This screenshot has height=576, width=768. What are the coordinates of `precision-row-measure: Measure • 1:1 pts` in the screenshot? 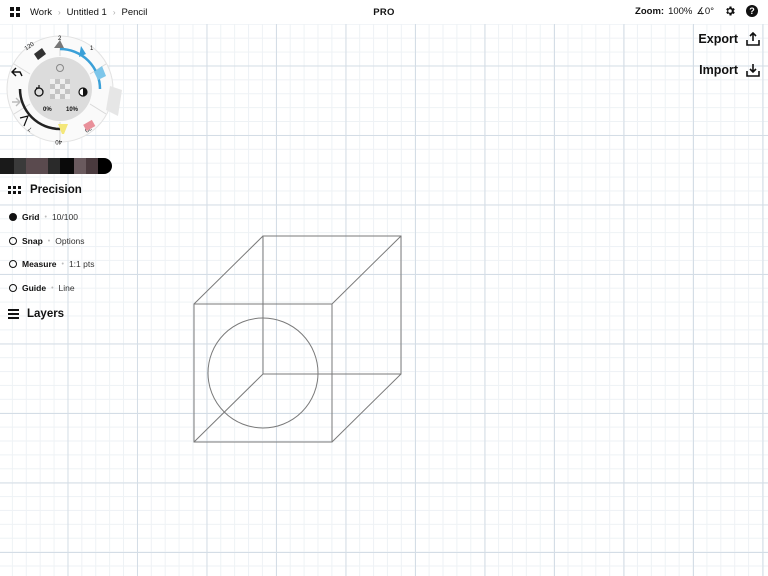 It's located at (51, 264).